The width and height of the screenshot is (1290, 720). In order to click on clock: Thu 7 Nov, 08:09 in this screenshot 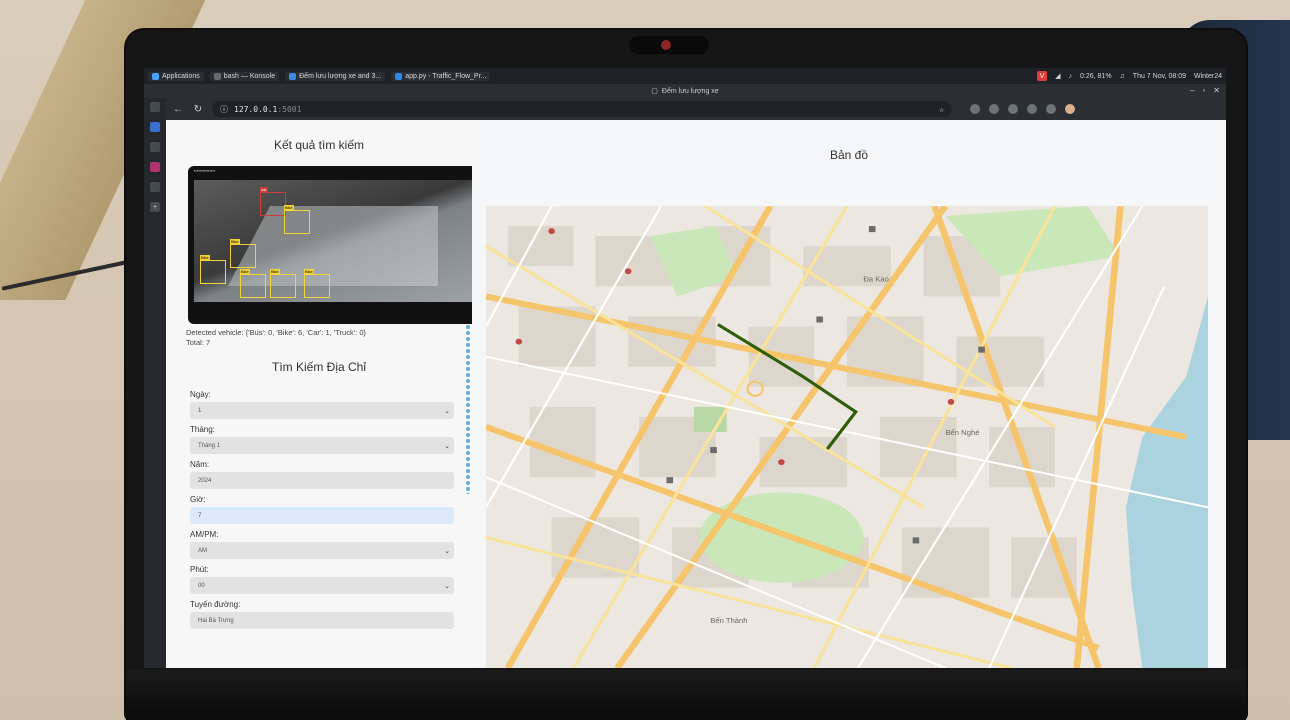, I will do `click(1159, 76)`.